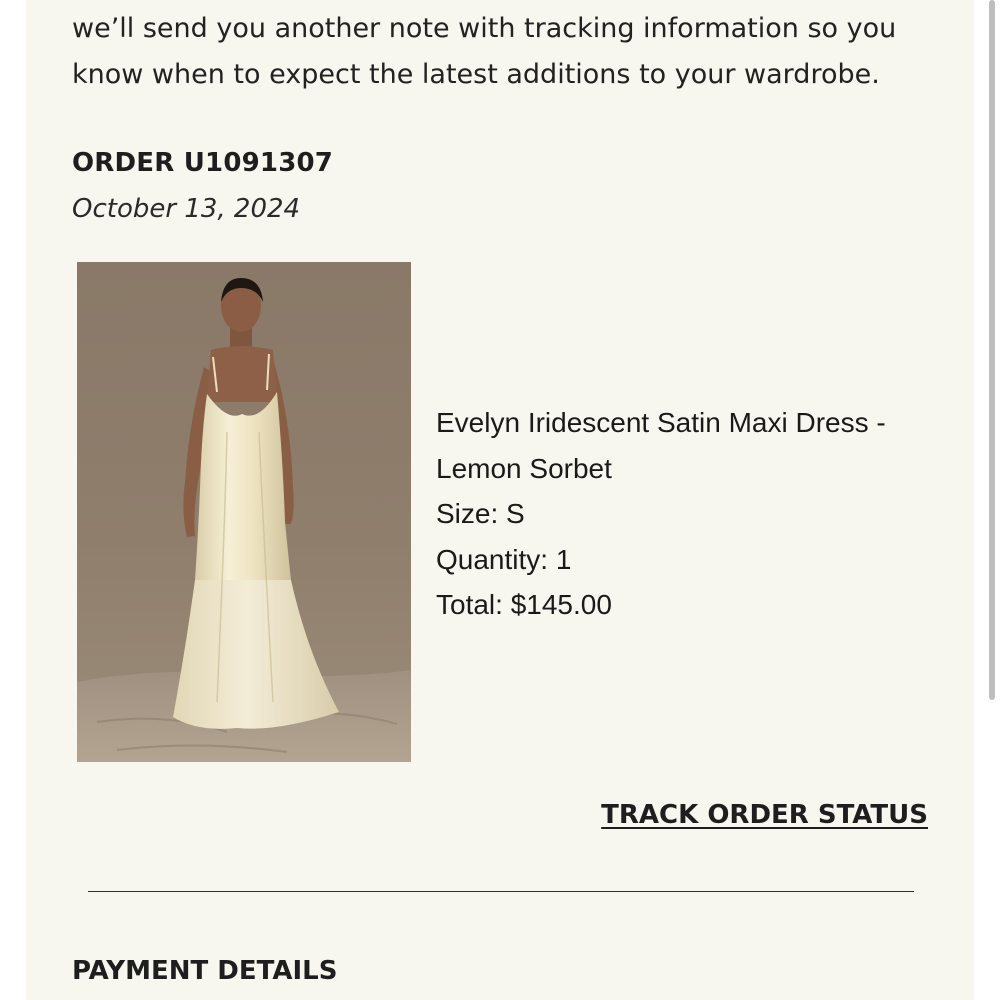  Describe the element at coordinates (764, 815) in the screenshot. I see `track-order-status-link: TRACK ORDER STATUS` at that location.